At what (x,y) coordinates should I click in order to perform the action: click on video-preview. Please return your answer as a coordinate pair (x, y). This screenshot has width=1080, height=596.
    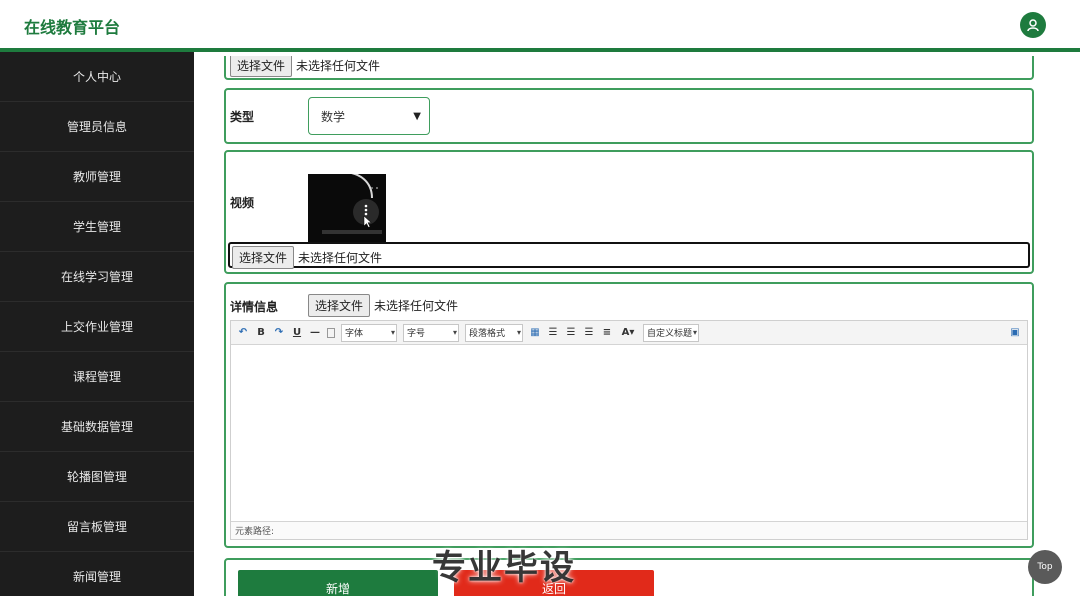
    Looking at the image, I should click on (347, 209).